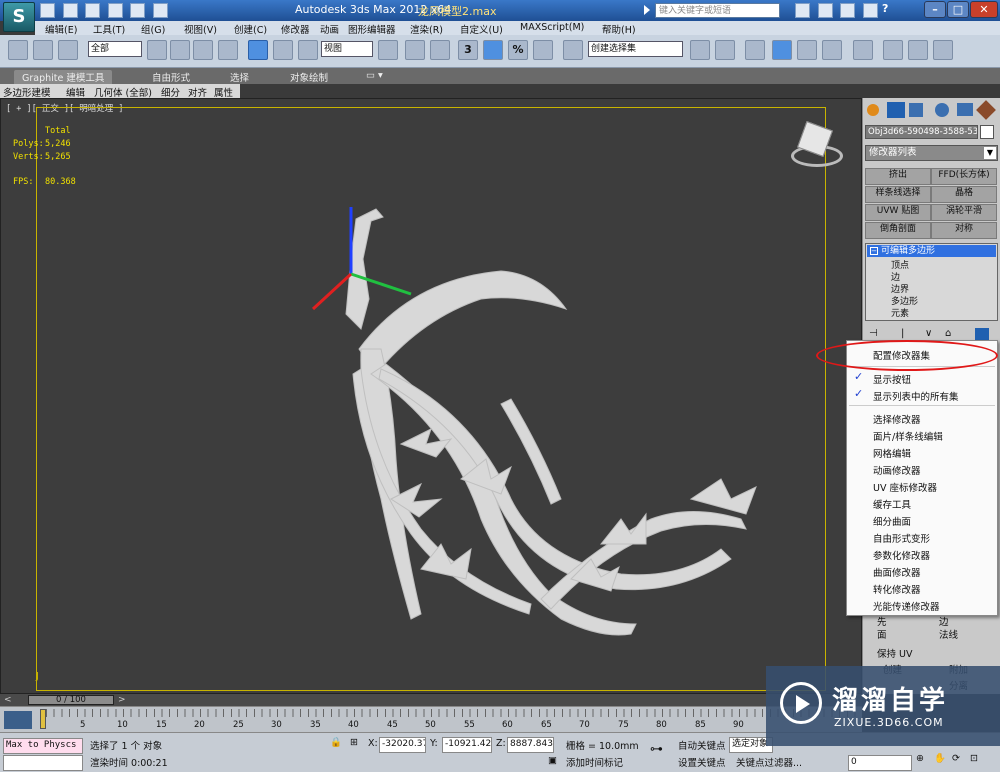  What do you see at coordinates (892, 453) in the screenshot?
I see `menu-item-mesh-editing: 网格编辑` at bounding box center [892, 453].